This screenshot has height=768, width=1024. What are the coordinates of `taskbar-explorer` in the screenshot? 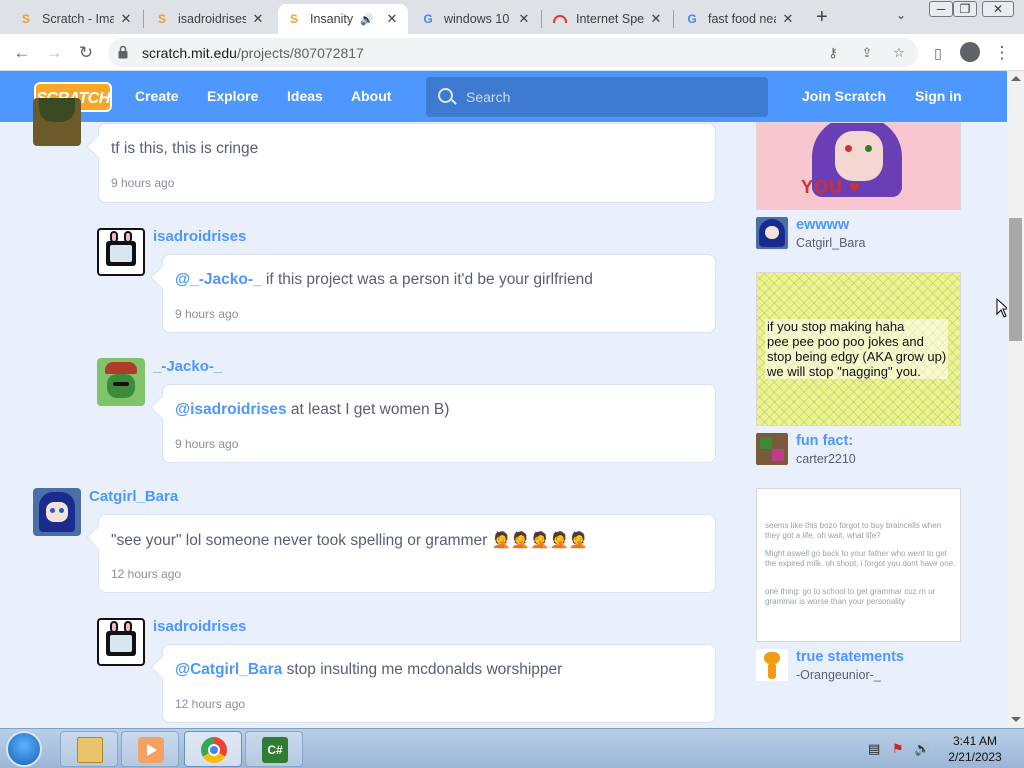 It's located at (89, 749).